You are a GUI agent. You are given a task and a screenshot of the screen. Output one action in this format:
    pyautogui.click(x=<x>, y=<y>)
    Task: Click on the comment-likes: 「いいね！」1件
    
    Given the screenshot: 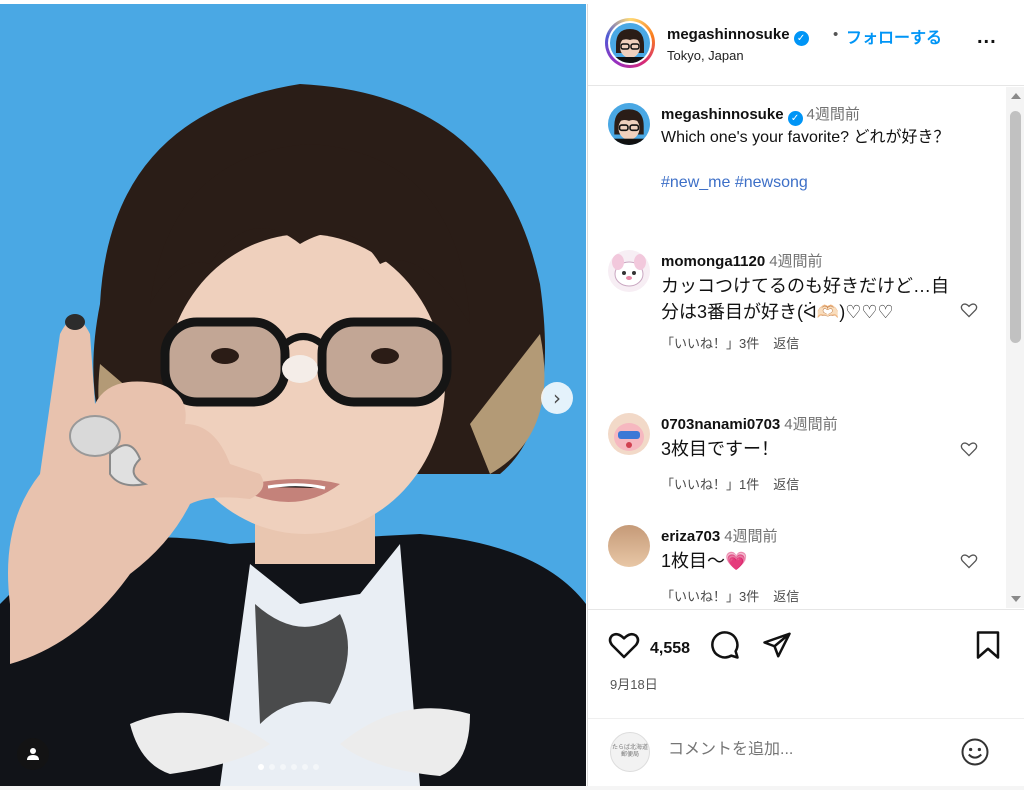 What is the action you would take?
    pyautogui.click(x=710, y=484)
    